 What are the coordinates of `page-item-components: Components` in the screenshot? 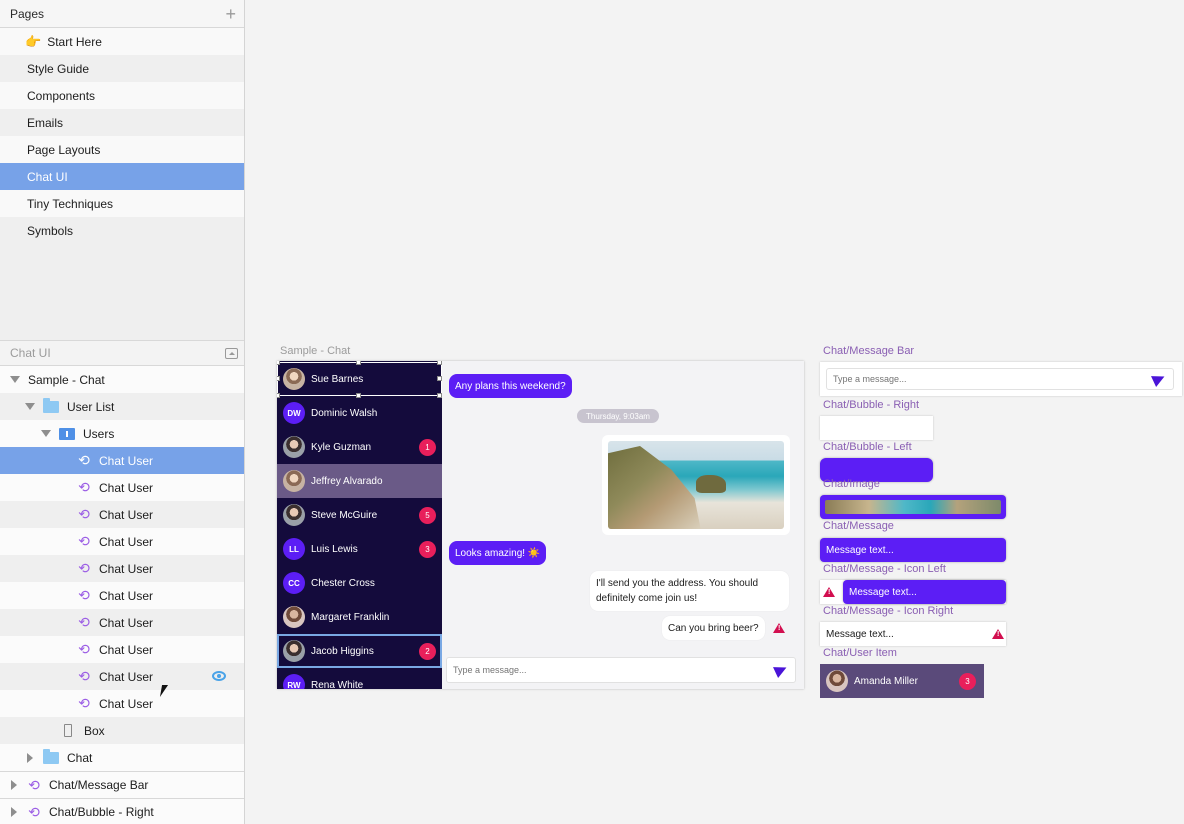 It's located at (122, 95).